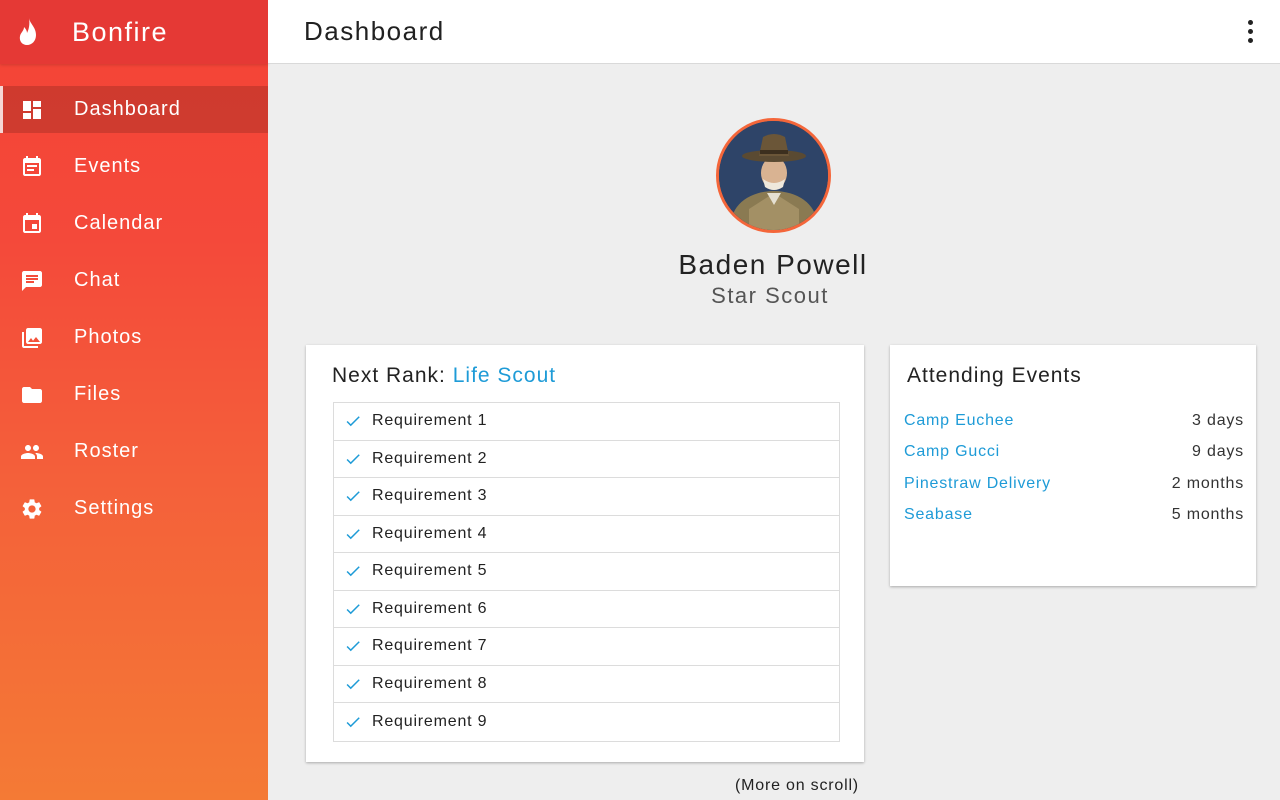 The width and height of the screenshot is (1280, 800). Describe the element at coordinates (586, 609) in the screenshot. I see `requirement-row: Requirement 6` at that location.